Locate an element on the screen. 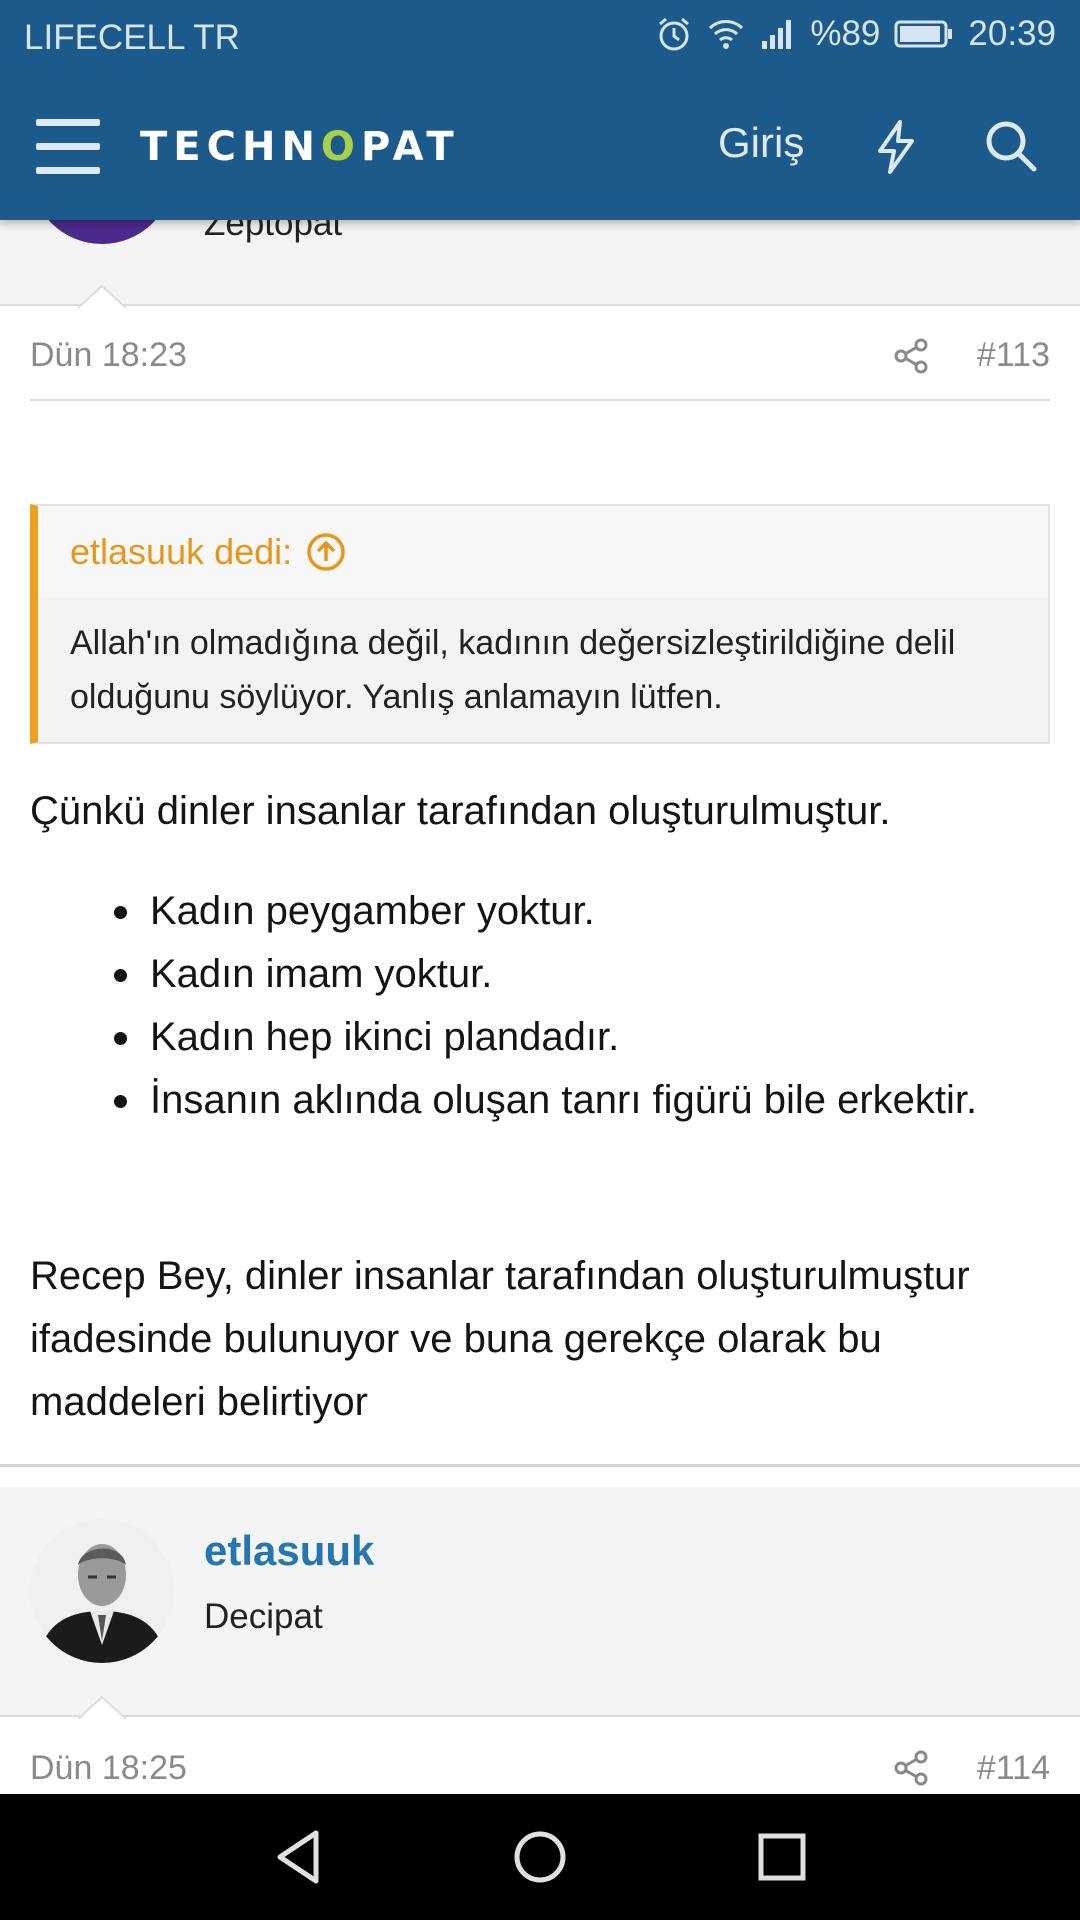 The image size is (1080, 1920). login-link: Giriş is located at coordinates (761, 143).